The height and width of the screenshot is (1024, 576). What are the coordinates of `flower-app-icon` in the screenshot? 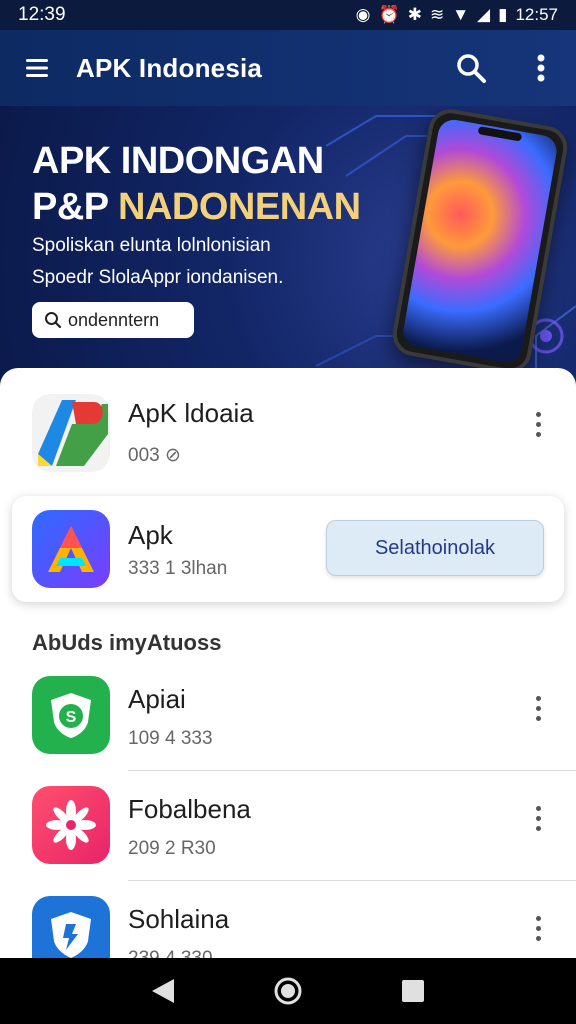 It's located at (71, 825).